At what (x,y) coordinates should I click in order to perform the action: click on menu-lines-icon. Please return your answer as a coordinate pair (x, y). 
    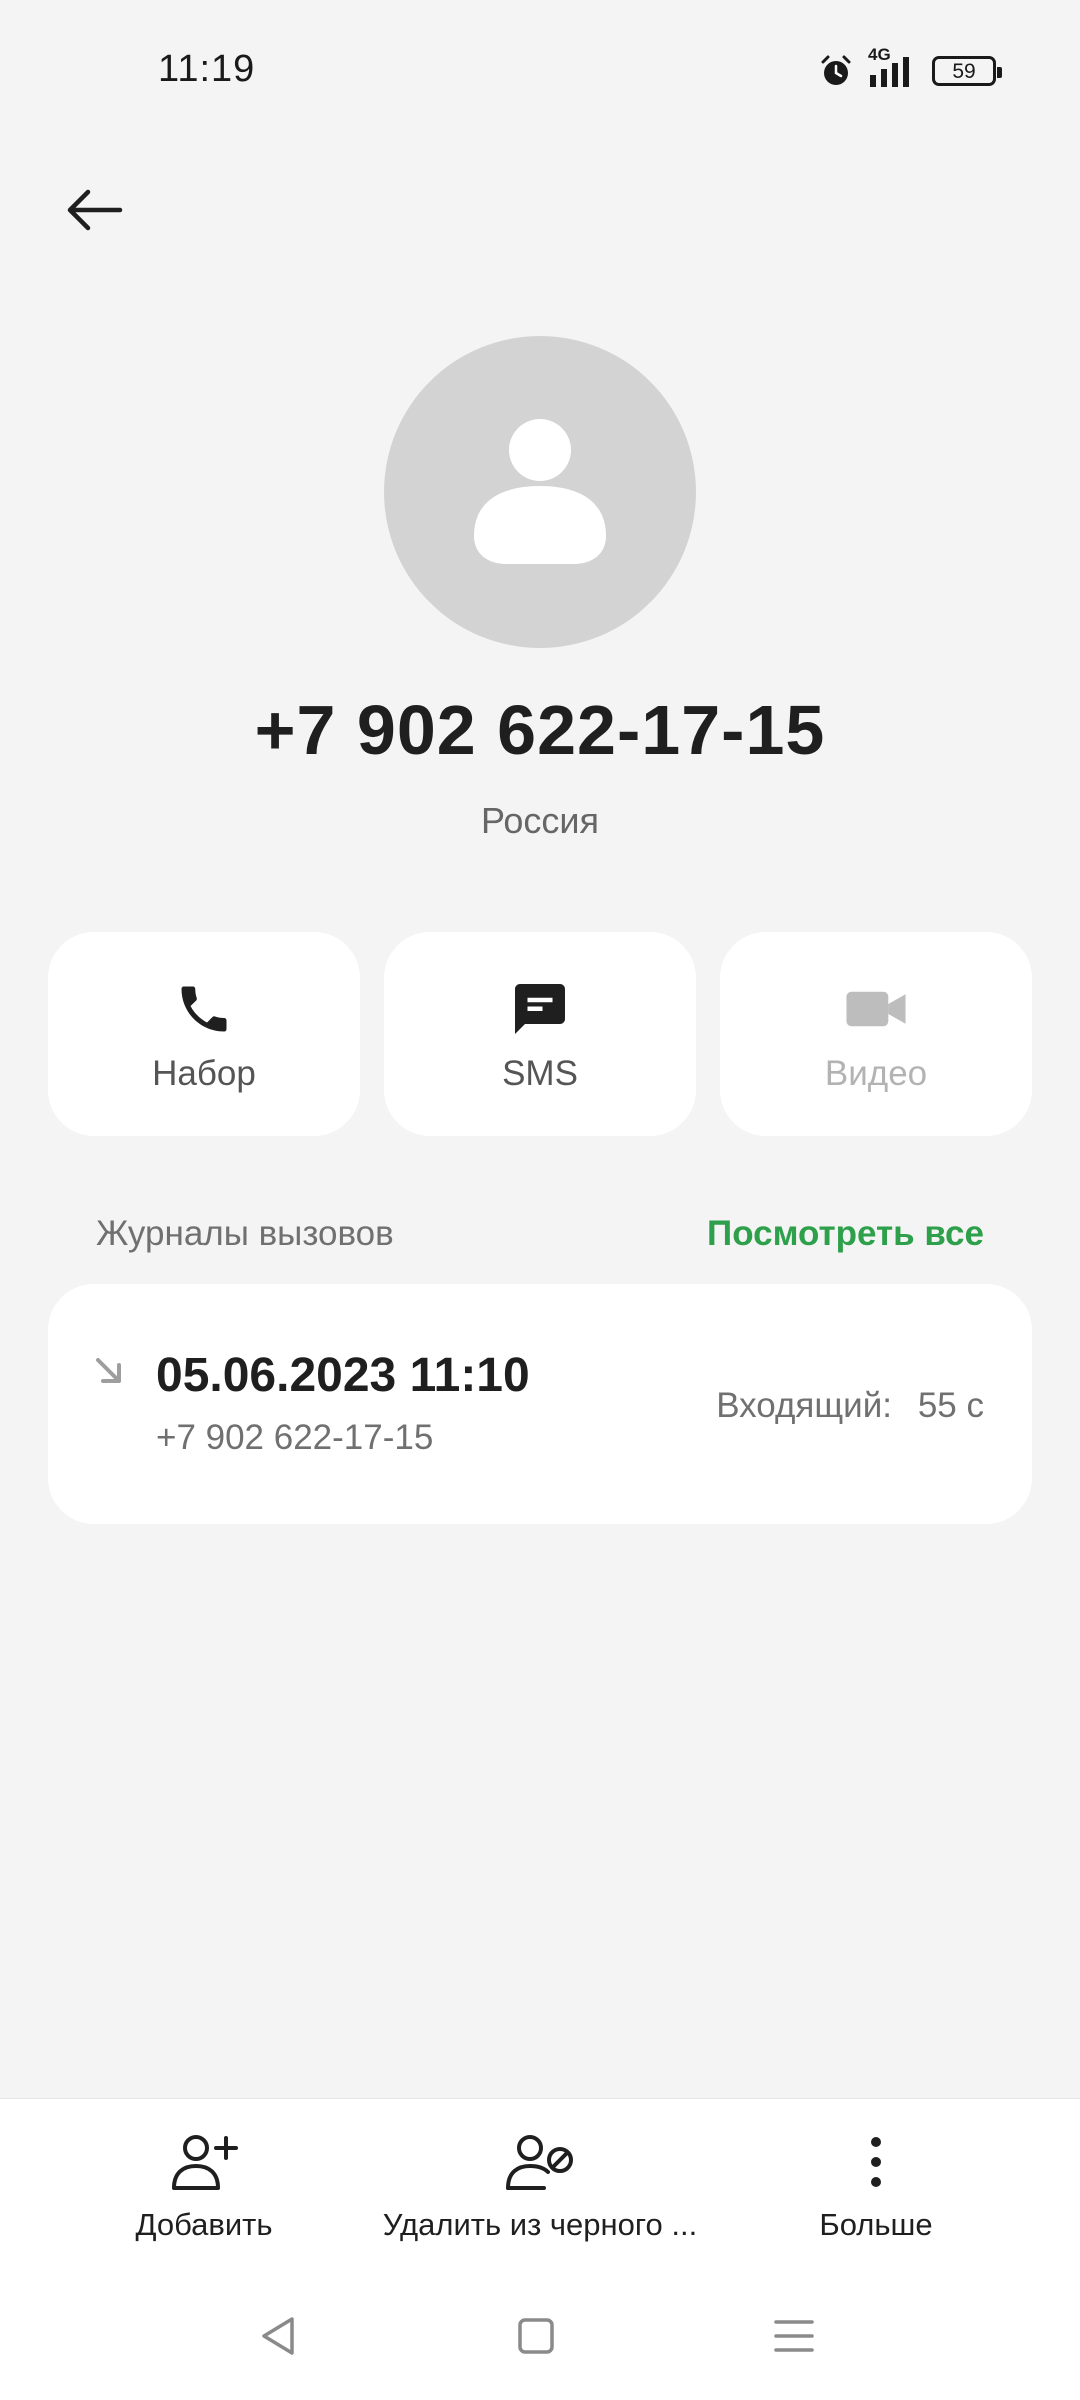
    Looking at the image, I should click on (794, 2336).